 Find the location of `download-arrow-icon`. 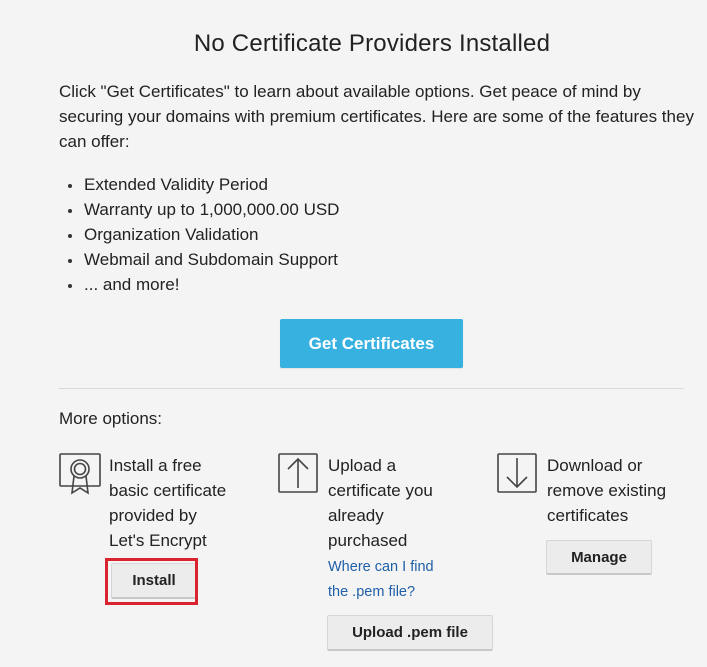

download-arrow-icon is located at coordinates (518, 474).